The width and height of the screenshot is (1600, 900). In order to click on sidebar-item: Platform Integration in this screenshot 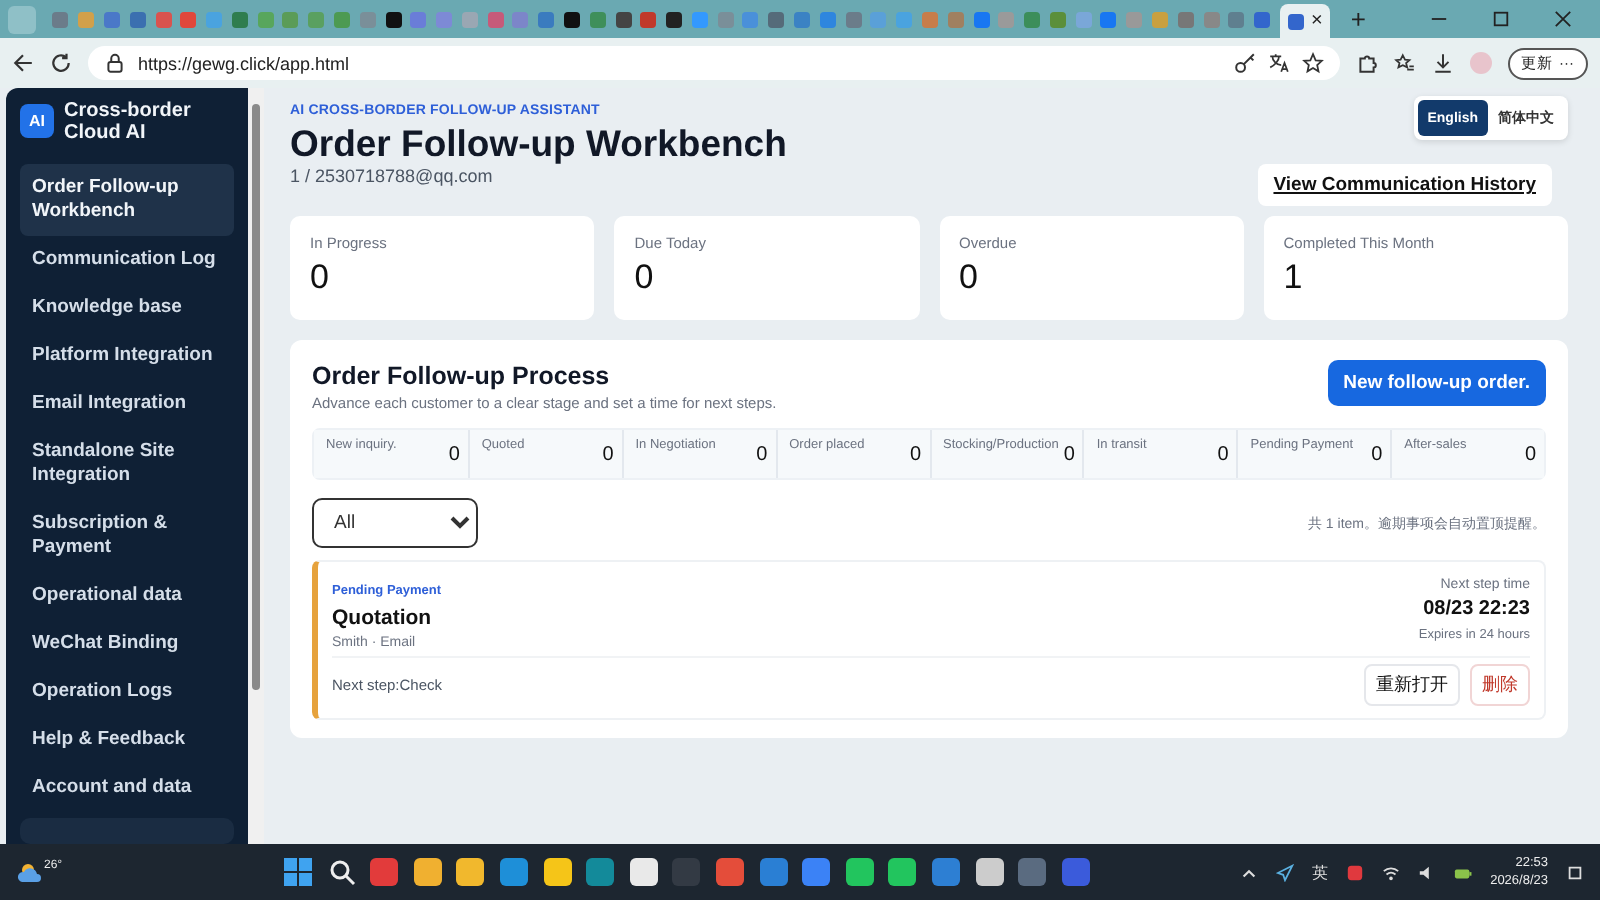, I will do `click(127, 356)`.